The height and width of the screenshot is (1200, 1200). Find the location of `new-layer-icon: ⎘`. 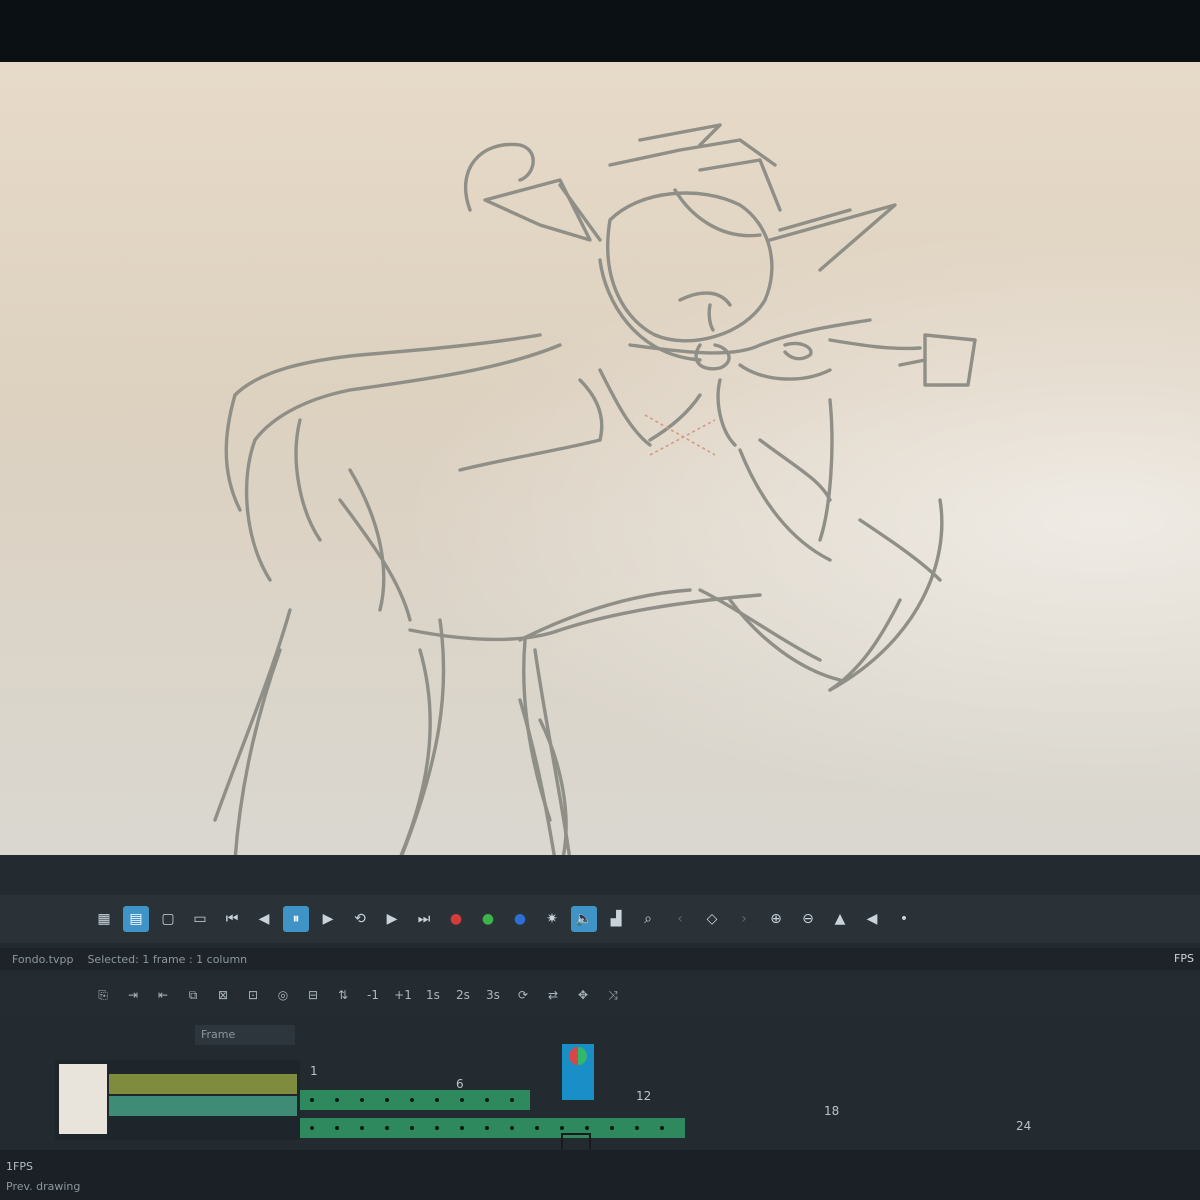

new-layer-icon: ⎘ is located at coordinates (103, 995).